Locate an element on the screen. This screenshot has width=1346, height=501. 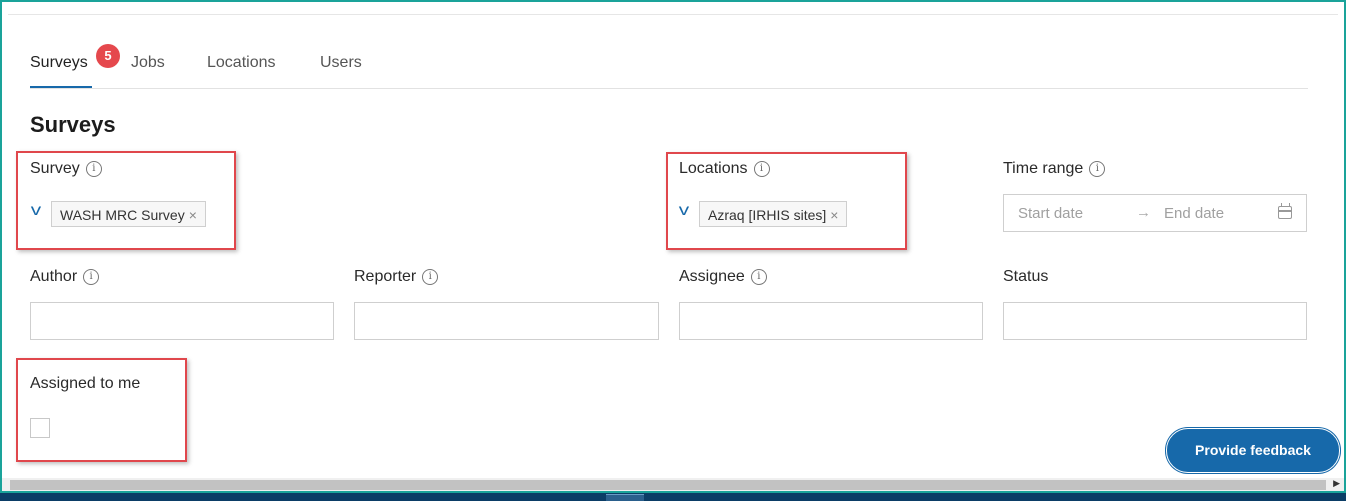
highlight-box-locations is located at coordinates (786, 201).